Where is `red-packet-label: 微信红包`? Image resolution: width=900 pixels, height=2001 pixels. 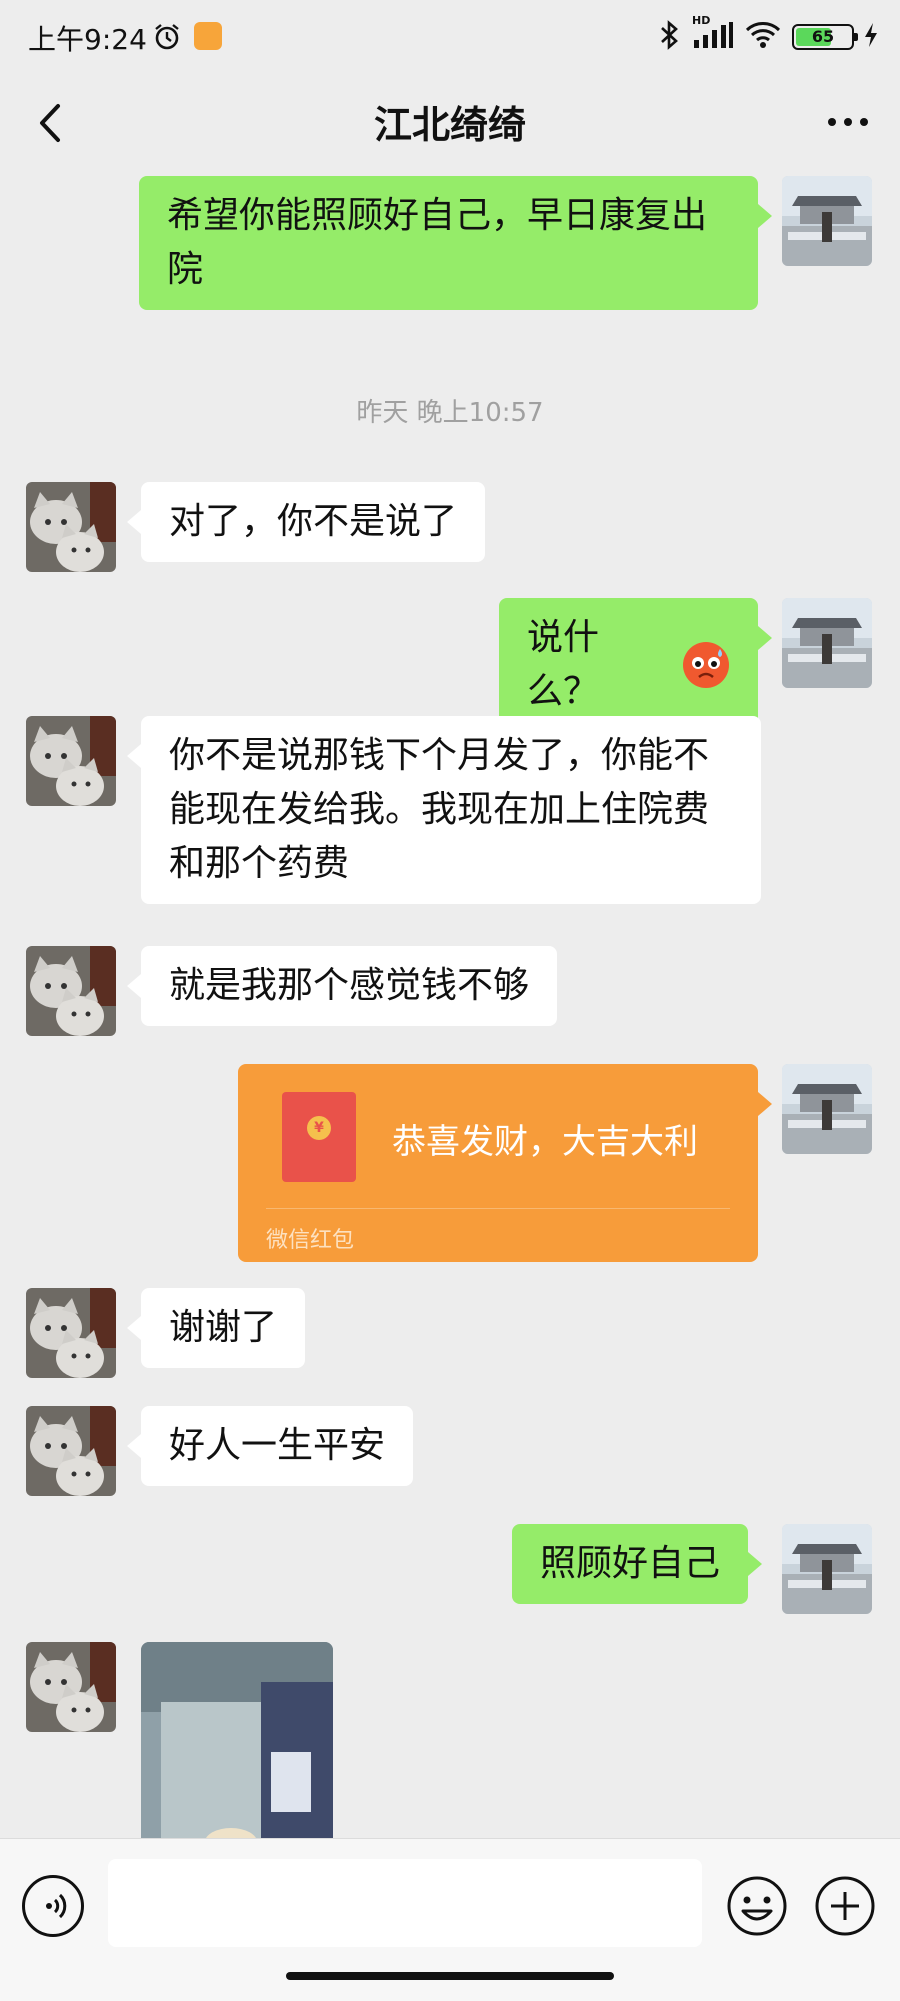 red-packet-label: 微信红包 is located at coordinates (310, 1240).